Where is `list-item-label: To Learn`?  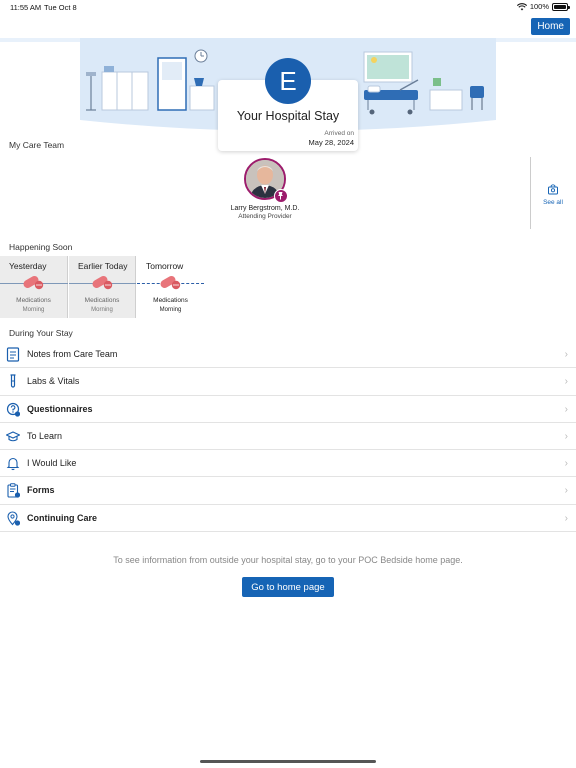
list-item-label: To Learn is located at coordinates (45, 435).